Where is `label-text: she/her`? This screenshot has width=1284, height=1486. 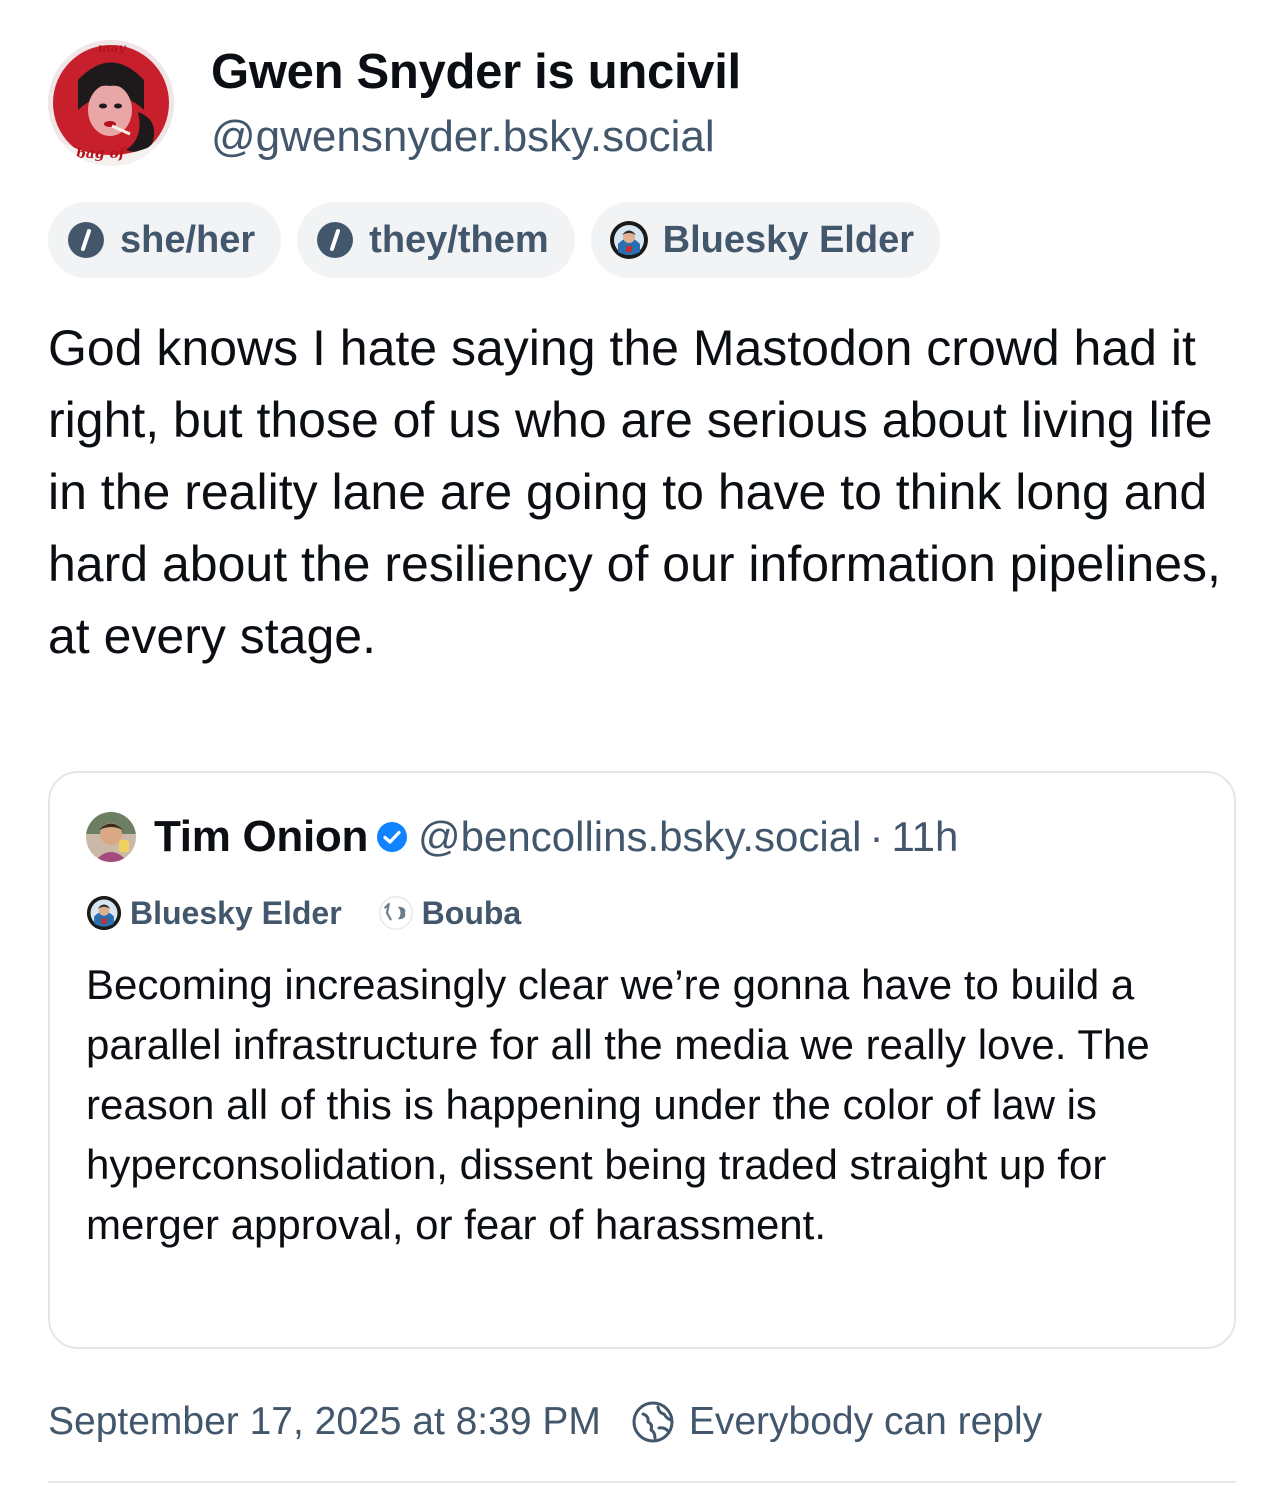
label-text: she/her is located at coordinates (188, 239).